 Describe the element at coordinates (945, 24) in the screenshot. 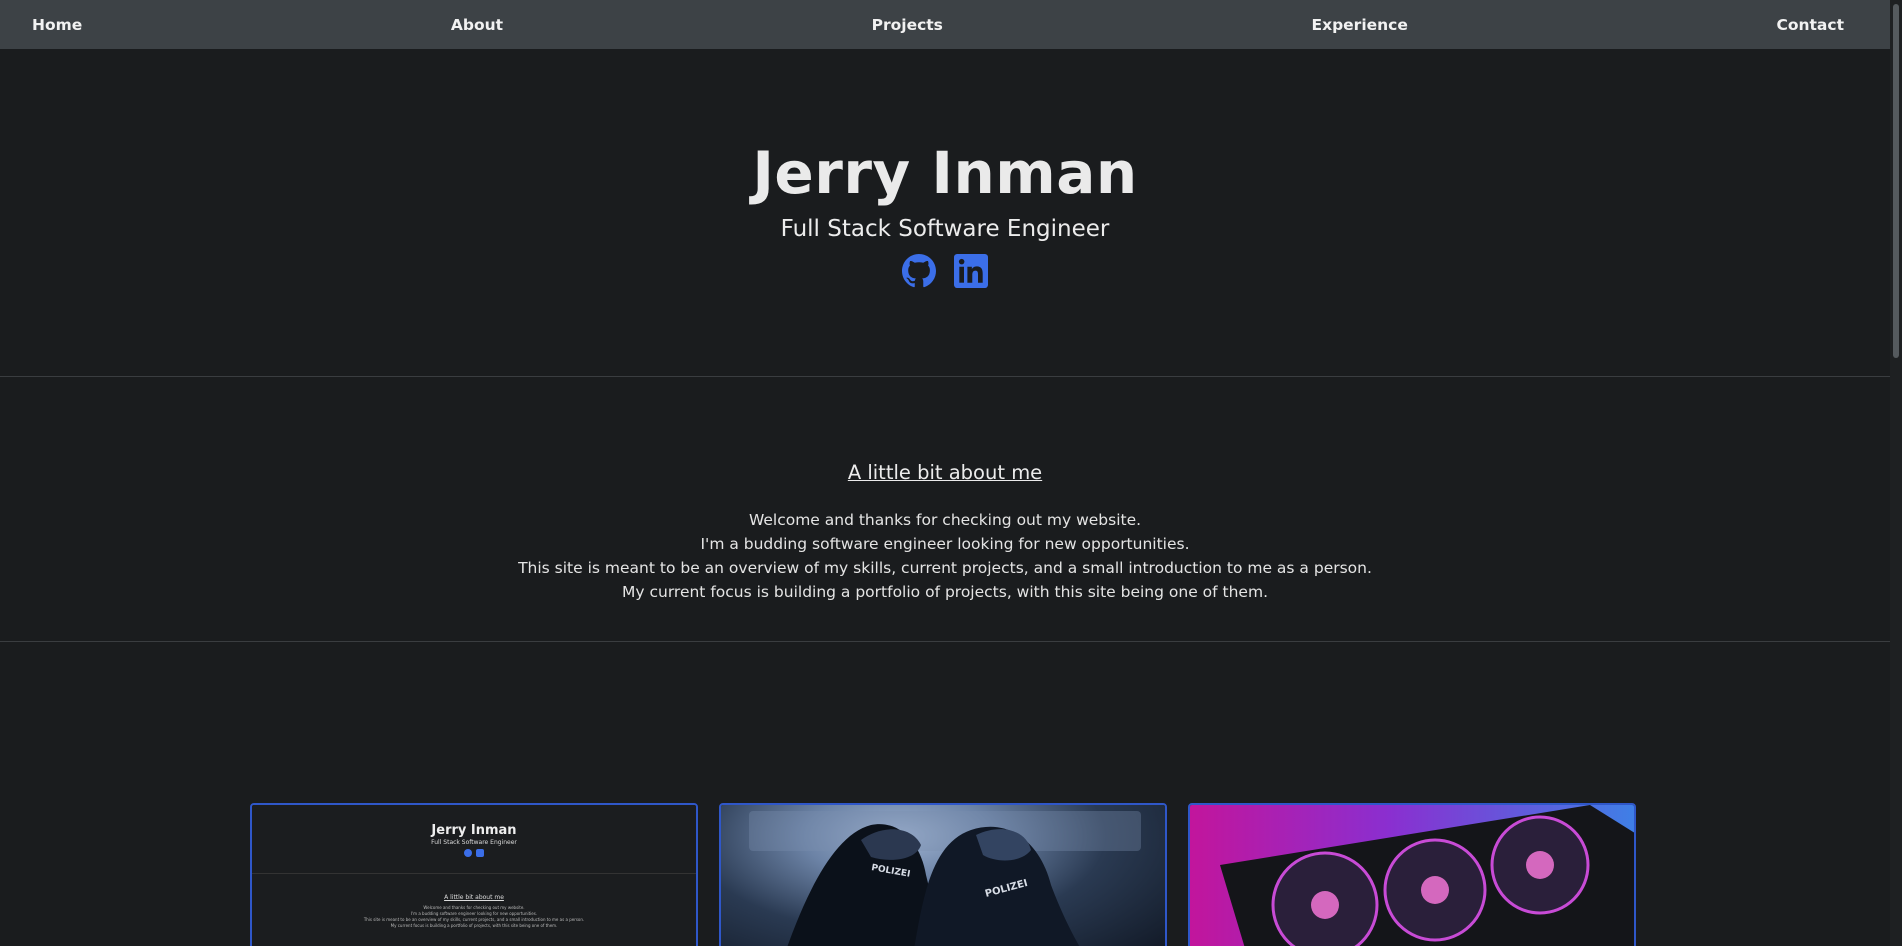

I see `top-navbar: Home About Projects Experience Contact` at that location.